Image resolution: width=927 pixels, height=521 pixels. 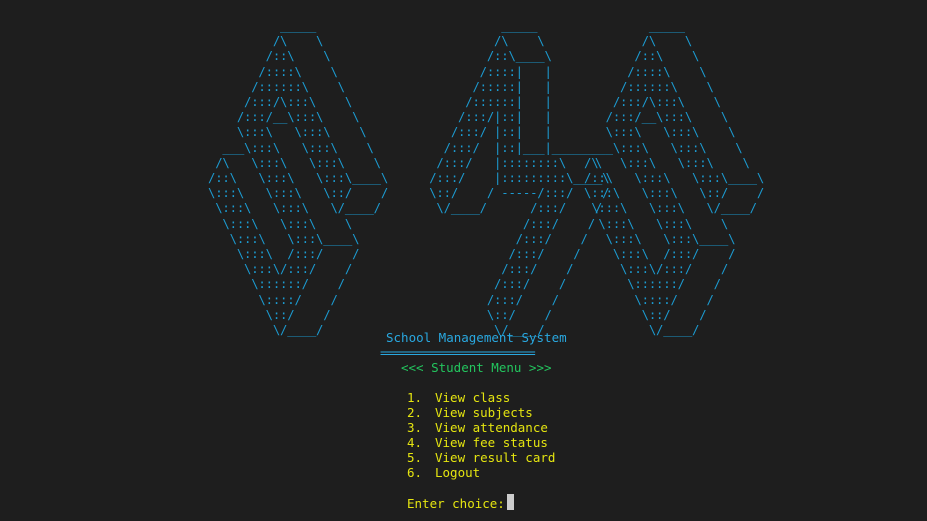 I want to click on menu-item-label: Logout, so click(x=458, y=472).